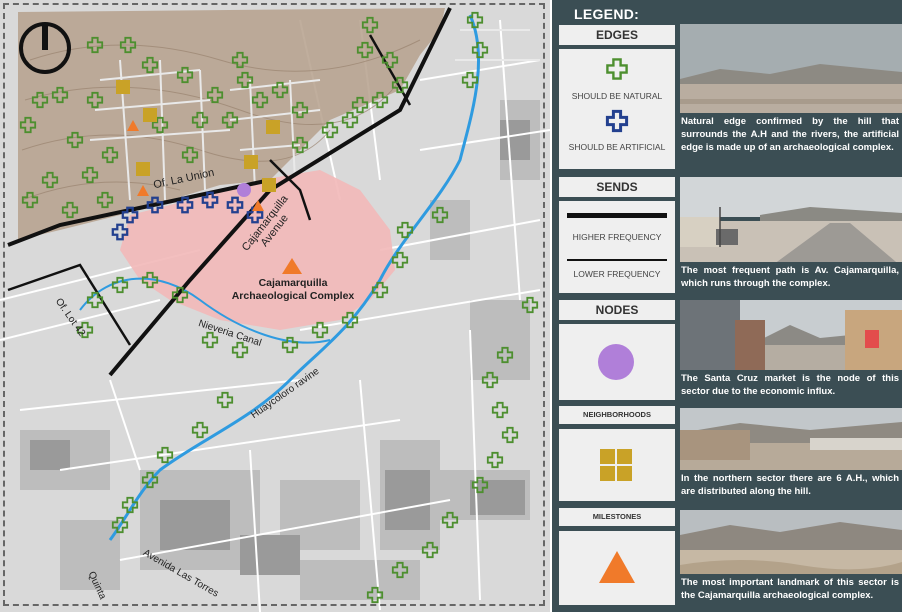 The image size is (902, 612). What do you see at coordinates (617, 247) in the screenshot?
I see `sends-box: HIGHER FREQUENCY LOWER FREQUENCY` at bounding box center [617, 247].